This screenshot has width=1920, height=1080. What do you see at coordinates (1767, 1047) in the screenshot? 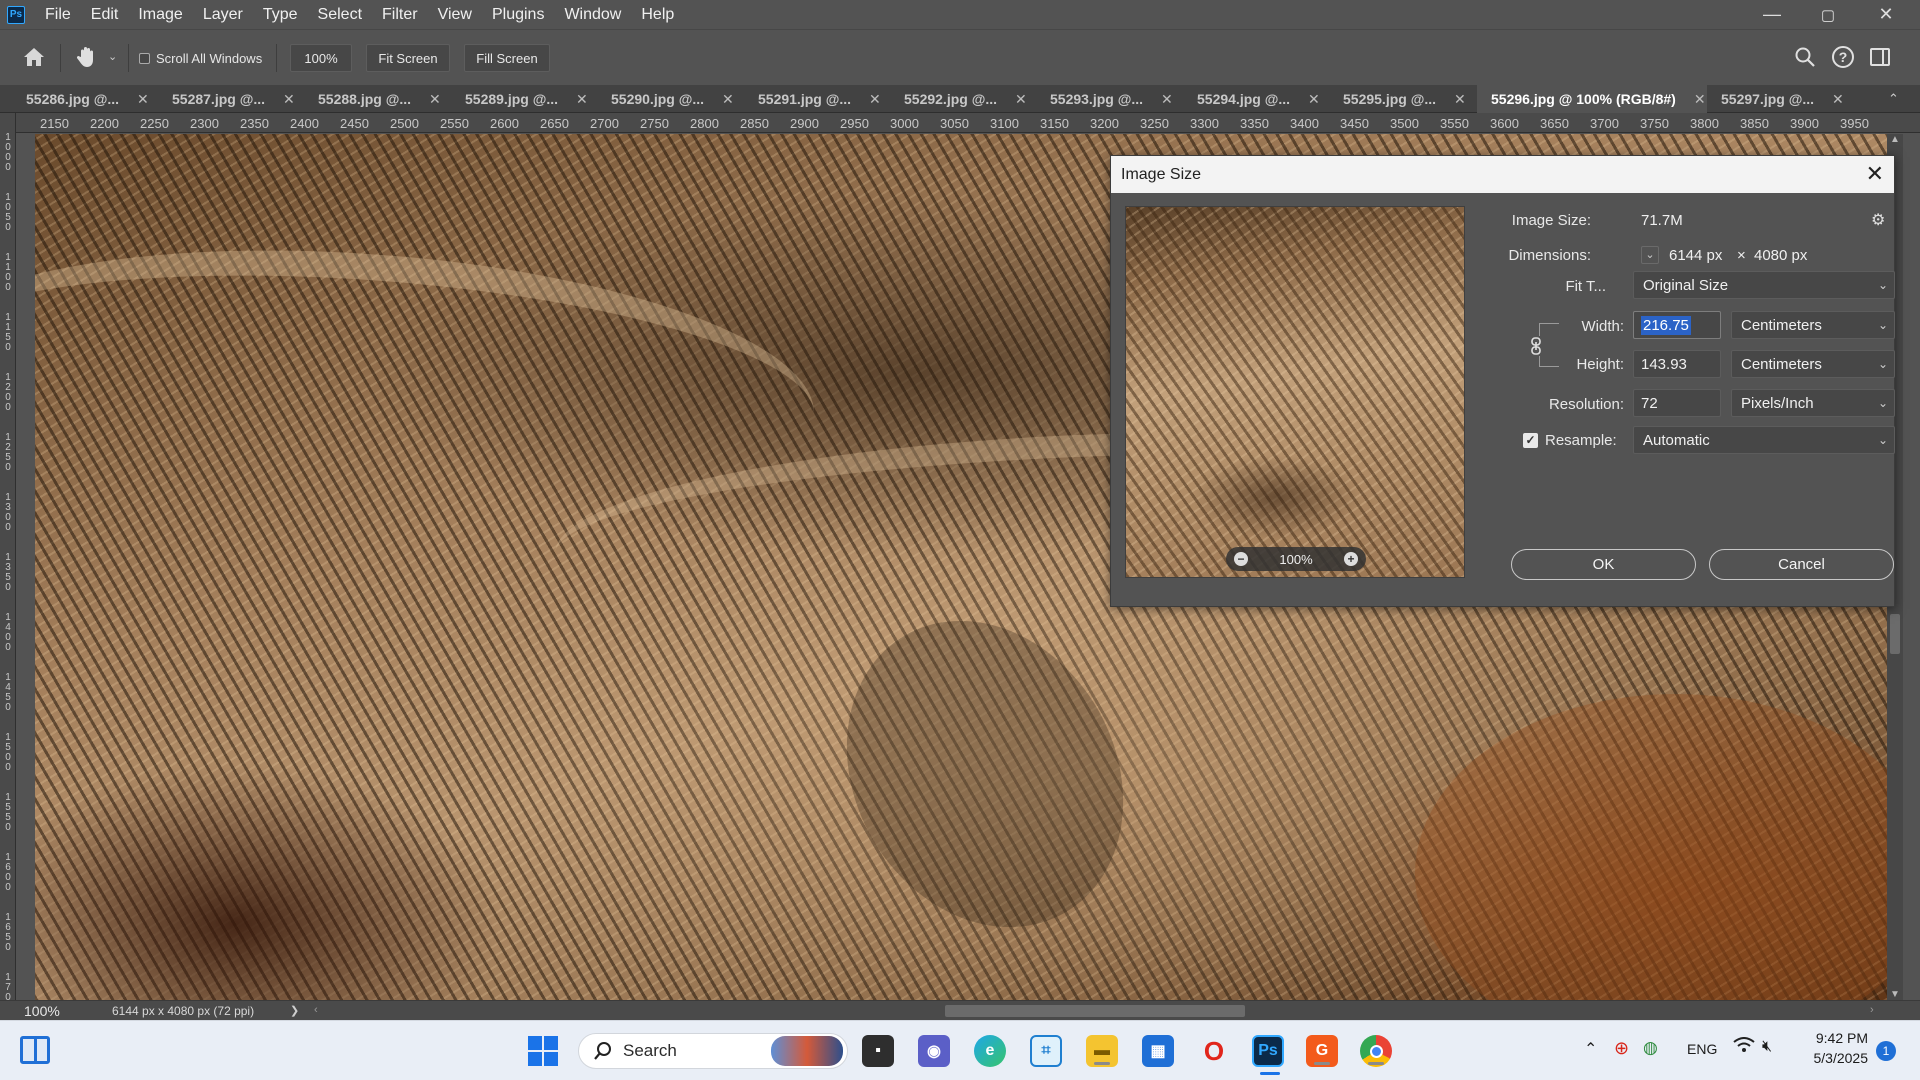
I see `volume-muted-icon: 🔇︎` at bounding box center [1767, 1047].